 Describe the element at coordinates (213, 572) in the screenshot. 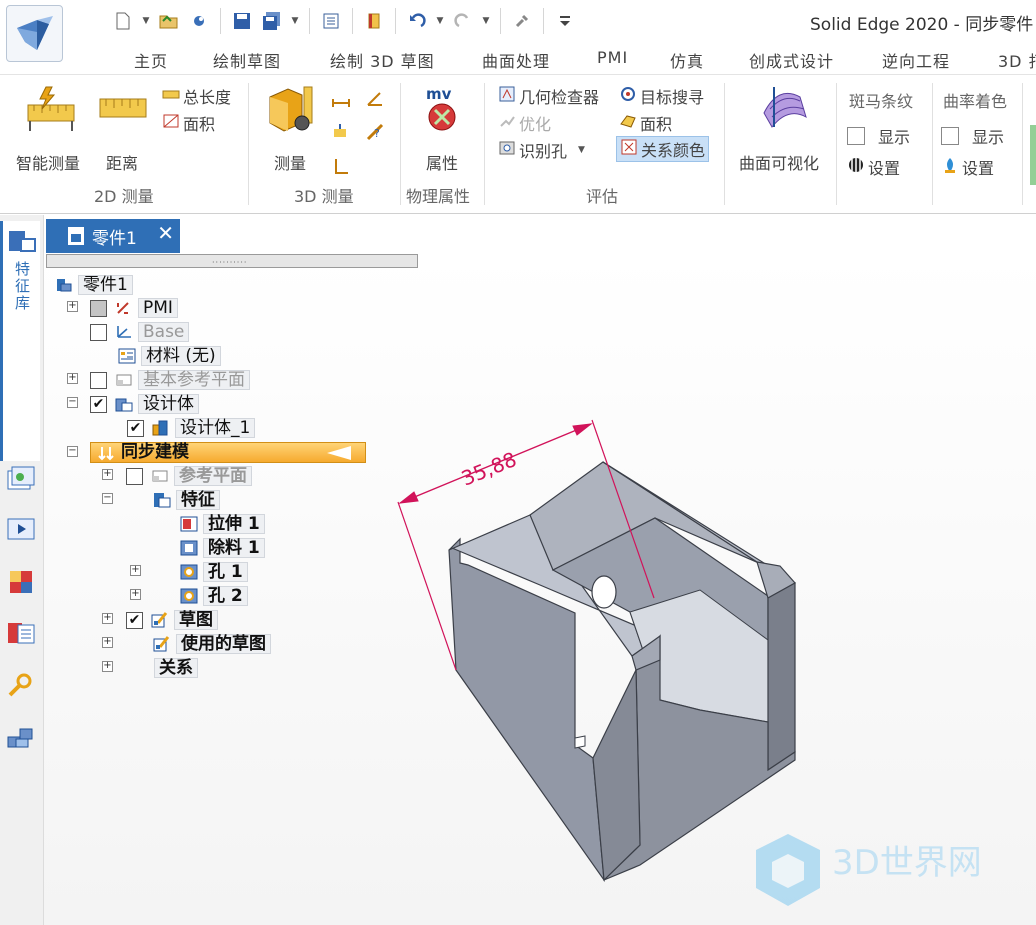

I see `tree-node-hole-1: 孔 1` at that location.